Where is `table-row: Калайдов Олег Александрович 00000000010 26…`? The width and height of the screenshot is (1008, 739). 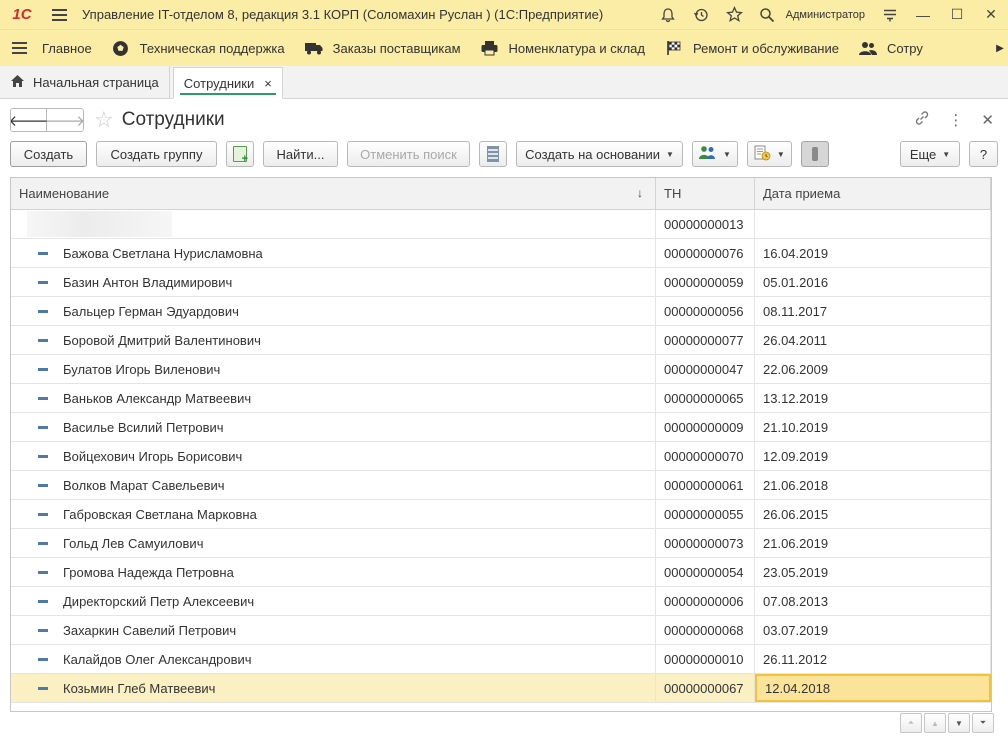 table-row: Калайдов Олег Александрович 00000000010 26… is located at coordinates (501, 659).